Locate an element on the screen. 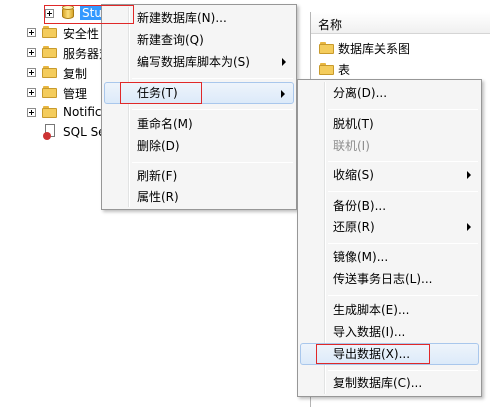 The image size is (490, 407). menu-item-label: 还原(R) is located at coordinates (354, 227).